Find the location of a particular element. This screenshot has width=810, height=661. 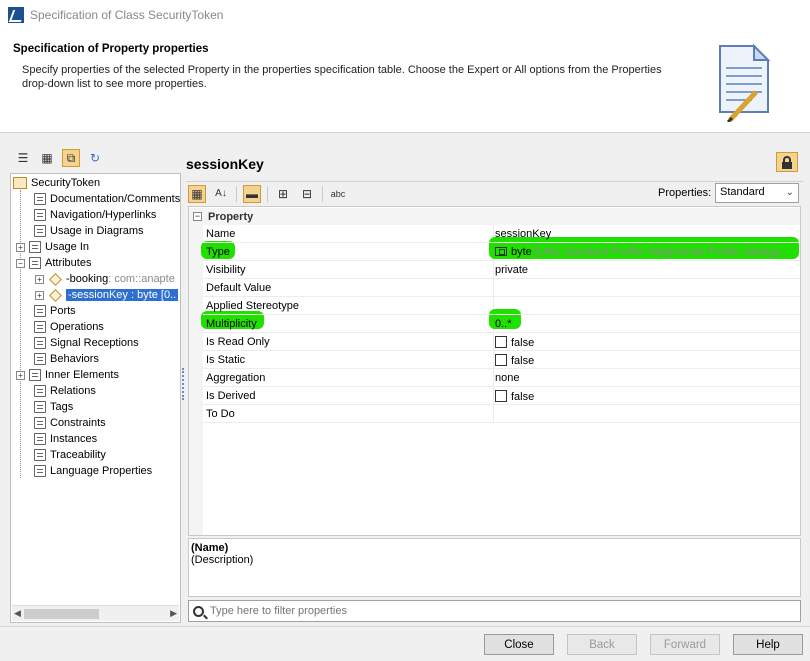

tree-item-label: Inner Elements is located at coordinates (82, 375).